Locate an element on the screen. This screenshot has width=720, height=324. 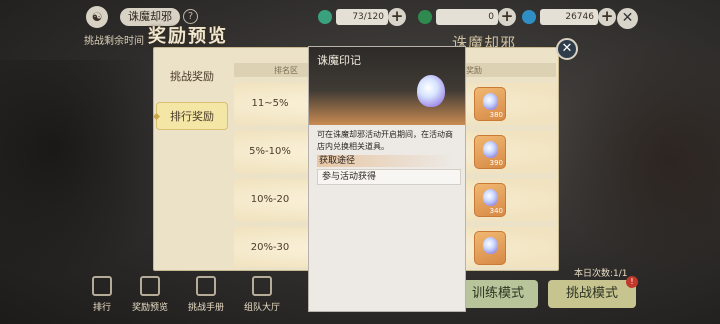
nav-reward-preview: 奖励预览 is located at coordinates (150, 294).